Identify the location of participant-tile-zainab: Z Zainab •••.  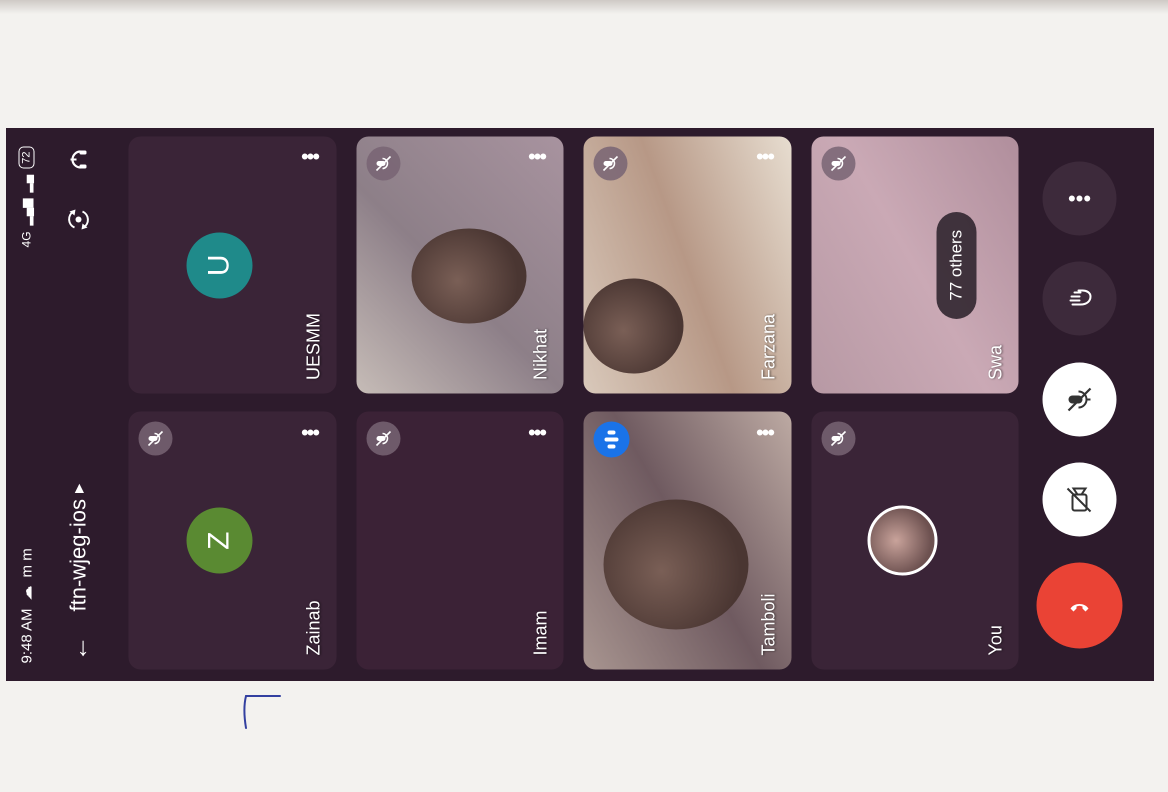
(232, 540).